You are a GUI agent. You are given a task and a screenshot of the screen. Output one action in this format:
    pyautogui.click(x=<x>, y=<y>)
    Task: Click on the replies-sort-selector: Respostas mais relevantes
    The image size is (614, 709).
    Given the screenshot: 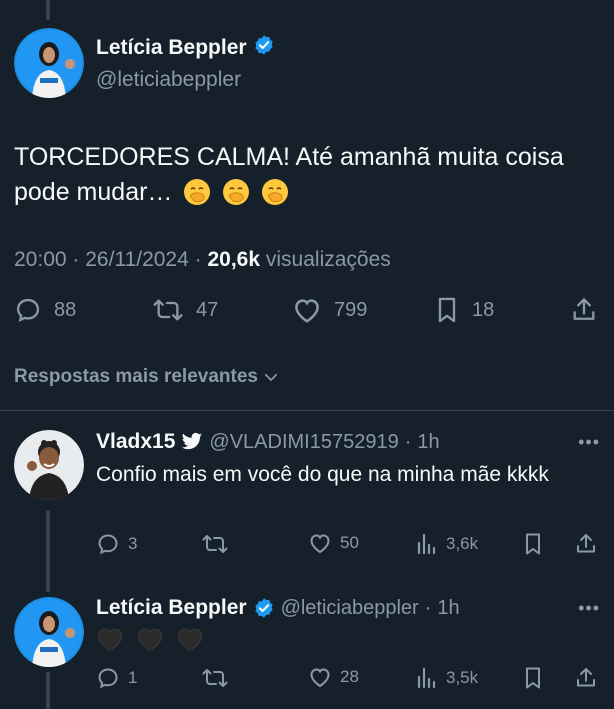 What is the action you would take?
    pyautogui.click(x=147, y=377)
    